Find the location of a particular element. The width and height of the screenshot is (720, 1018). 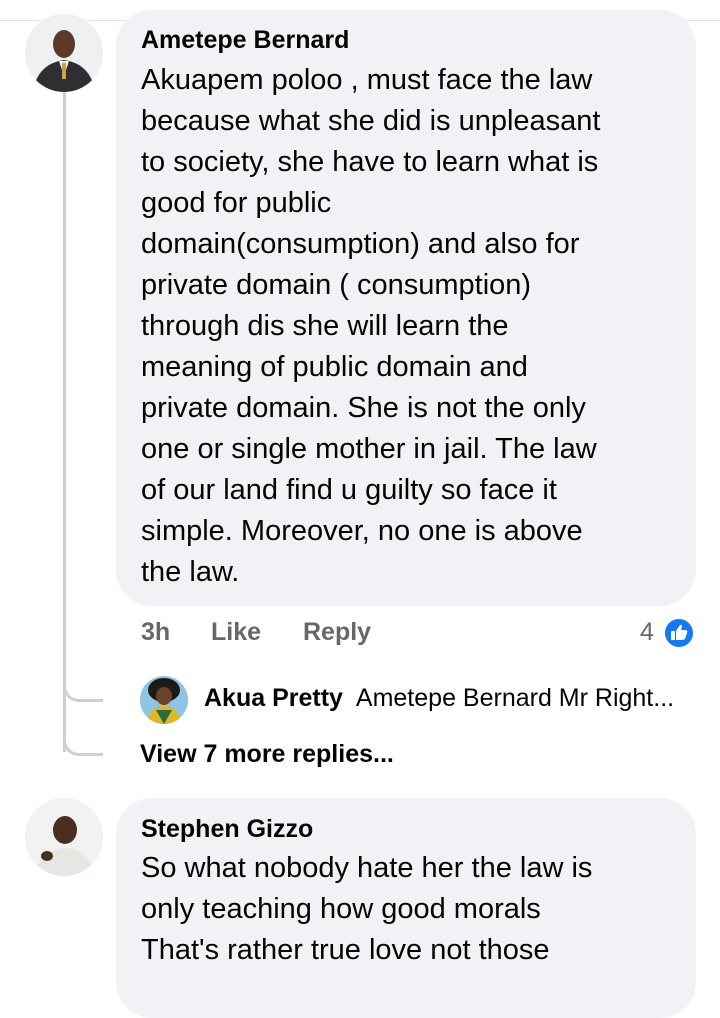

avatar-stephen-gizzo is located at coordinates (64, 837).